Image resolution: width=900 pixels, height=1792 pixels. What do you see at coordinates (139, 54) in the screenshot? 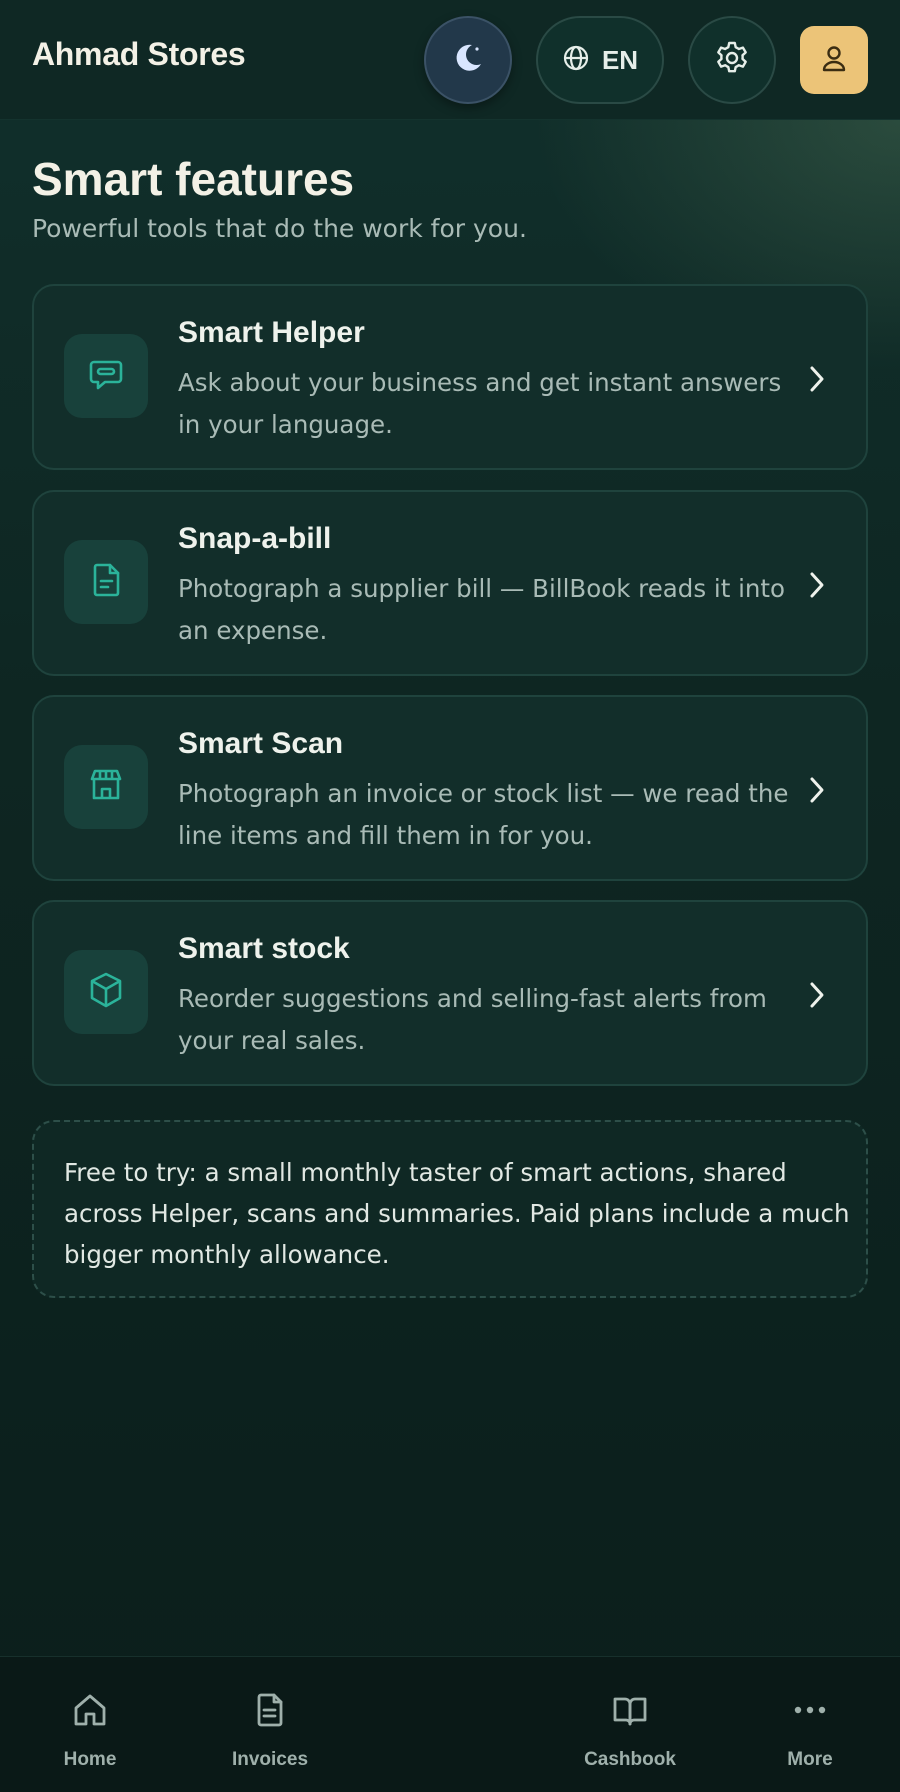
I see `store-name: Ahmad Stores` at bounding box center [139, 54].